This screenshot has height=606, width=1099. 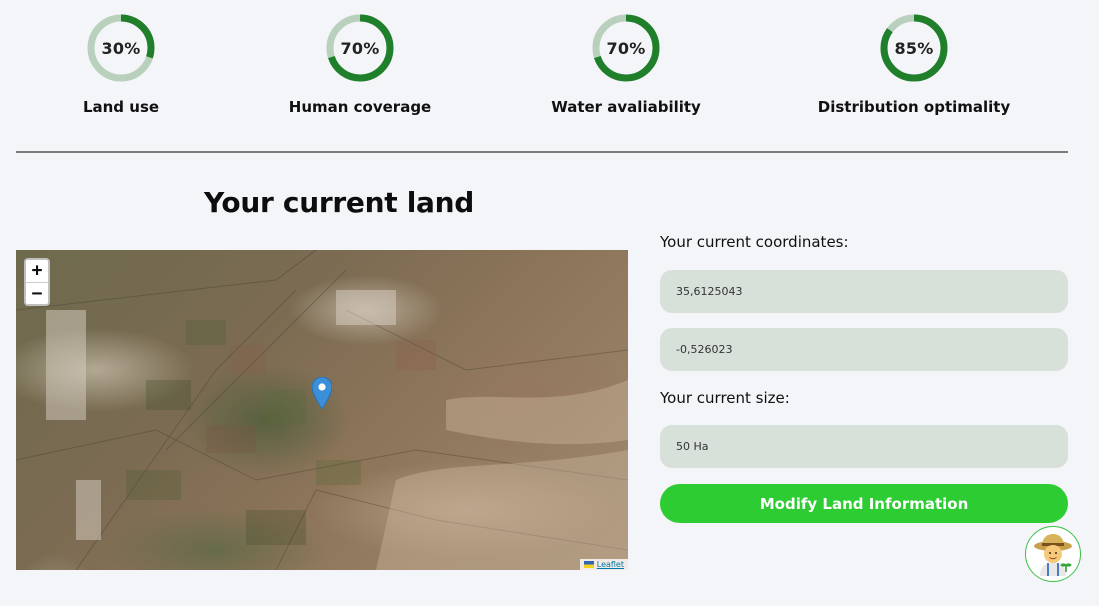 I want to click on section-title: Your current land, so click(x=339, y=202).